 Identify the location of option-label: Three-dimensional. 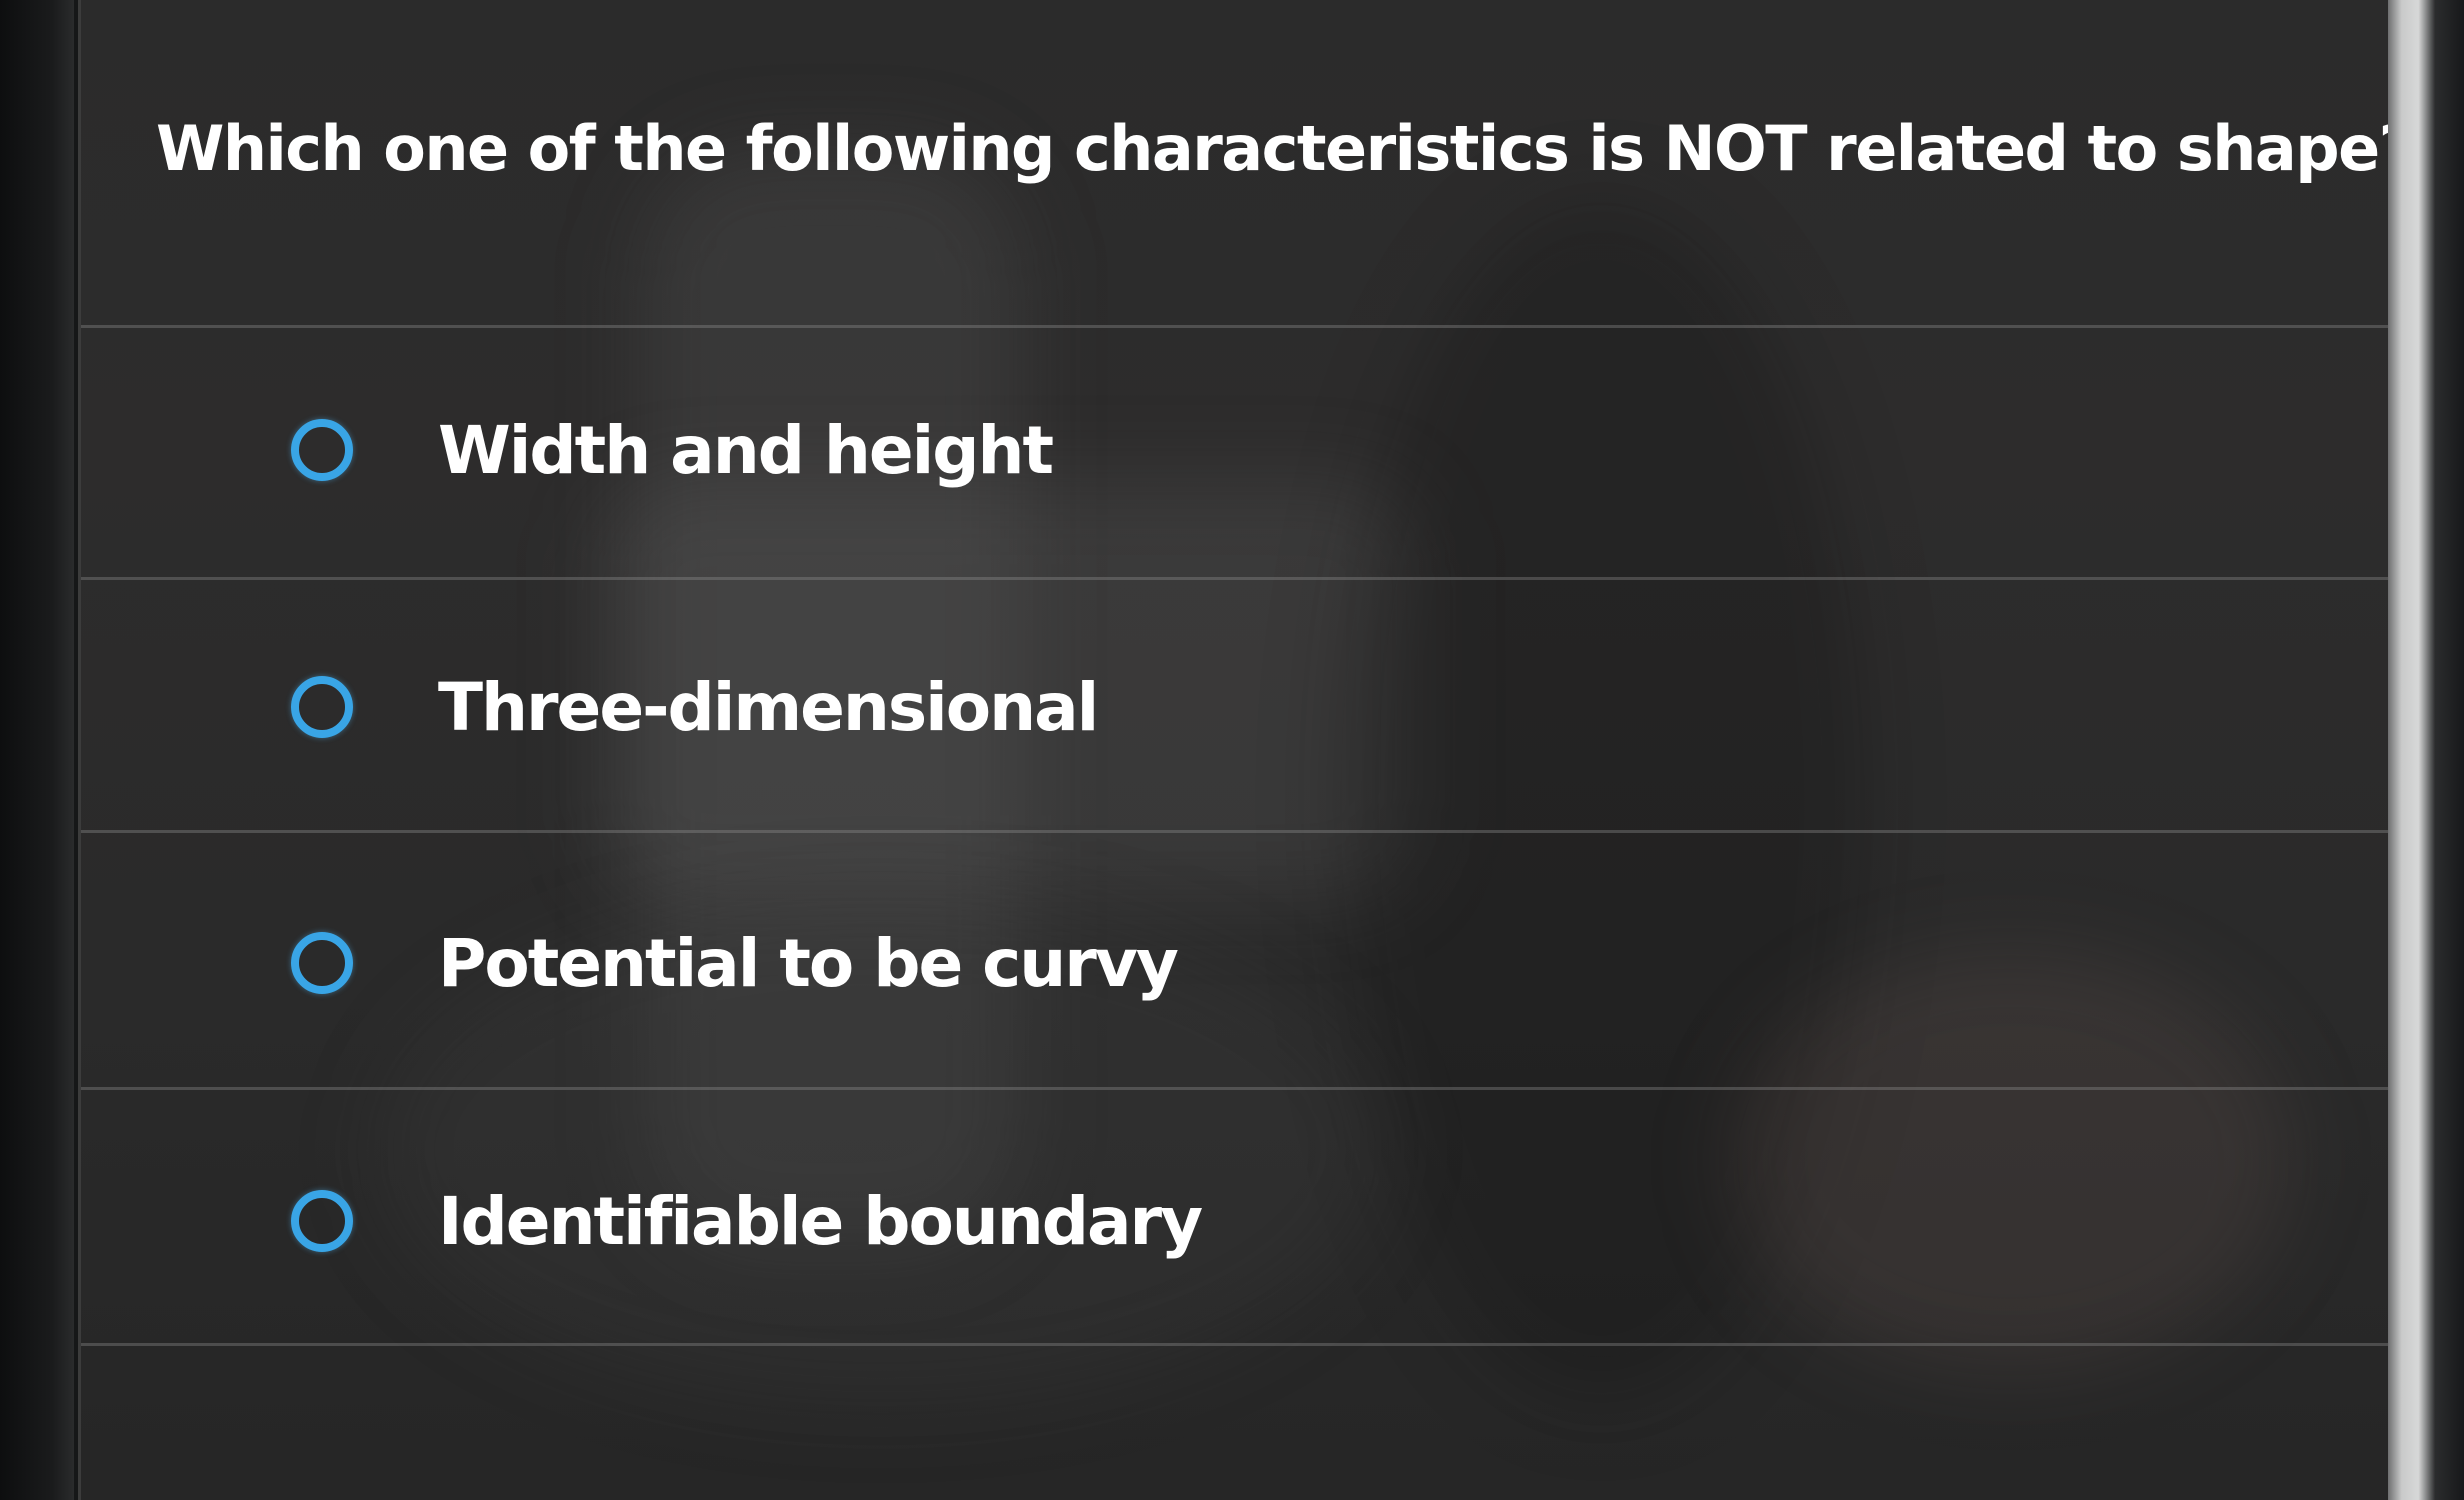
(768, 708).